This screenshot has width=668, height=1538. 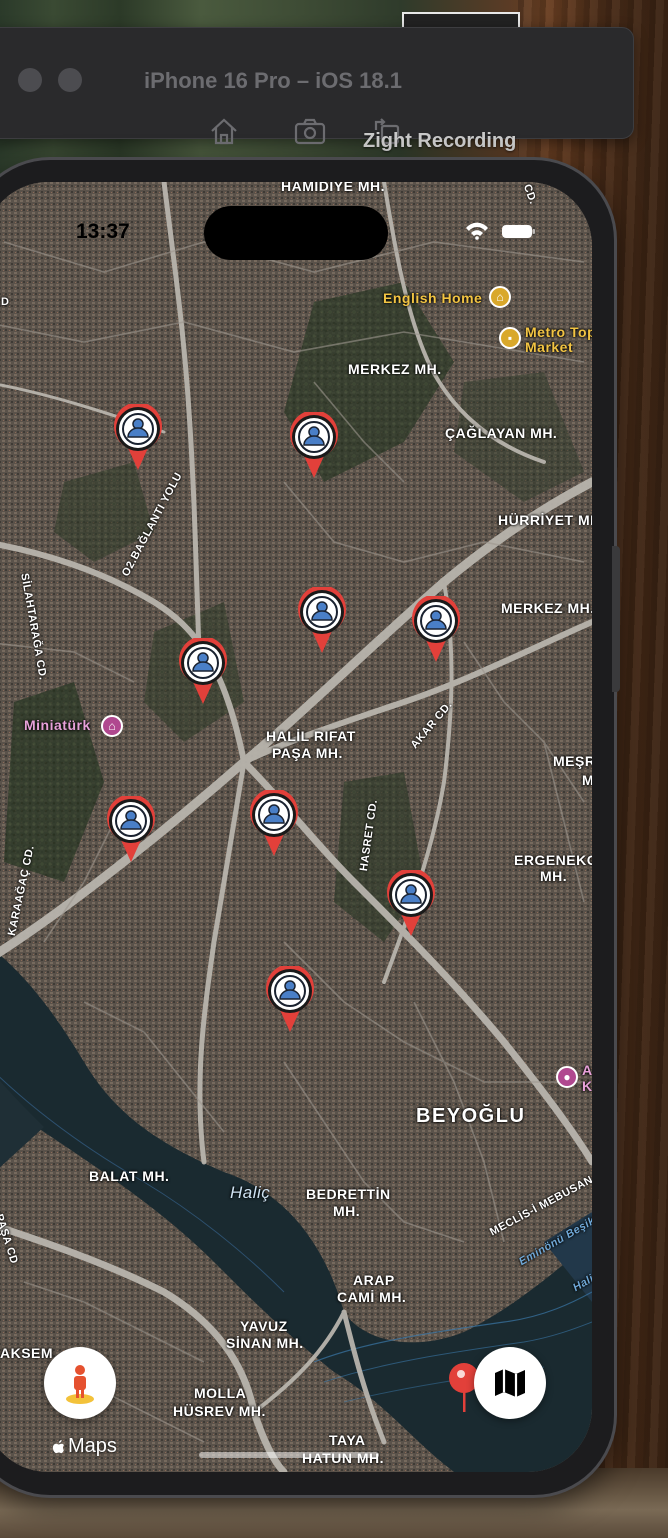 What do you see at coordinates (57, 725) in the screenshot?
I see `poi-miniaturk-label: Miniatürk` at bounding box center [57, 725].